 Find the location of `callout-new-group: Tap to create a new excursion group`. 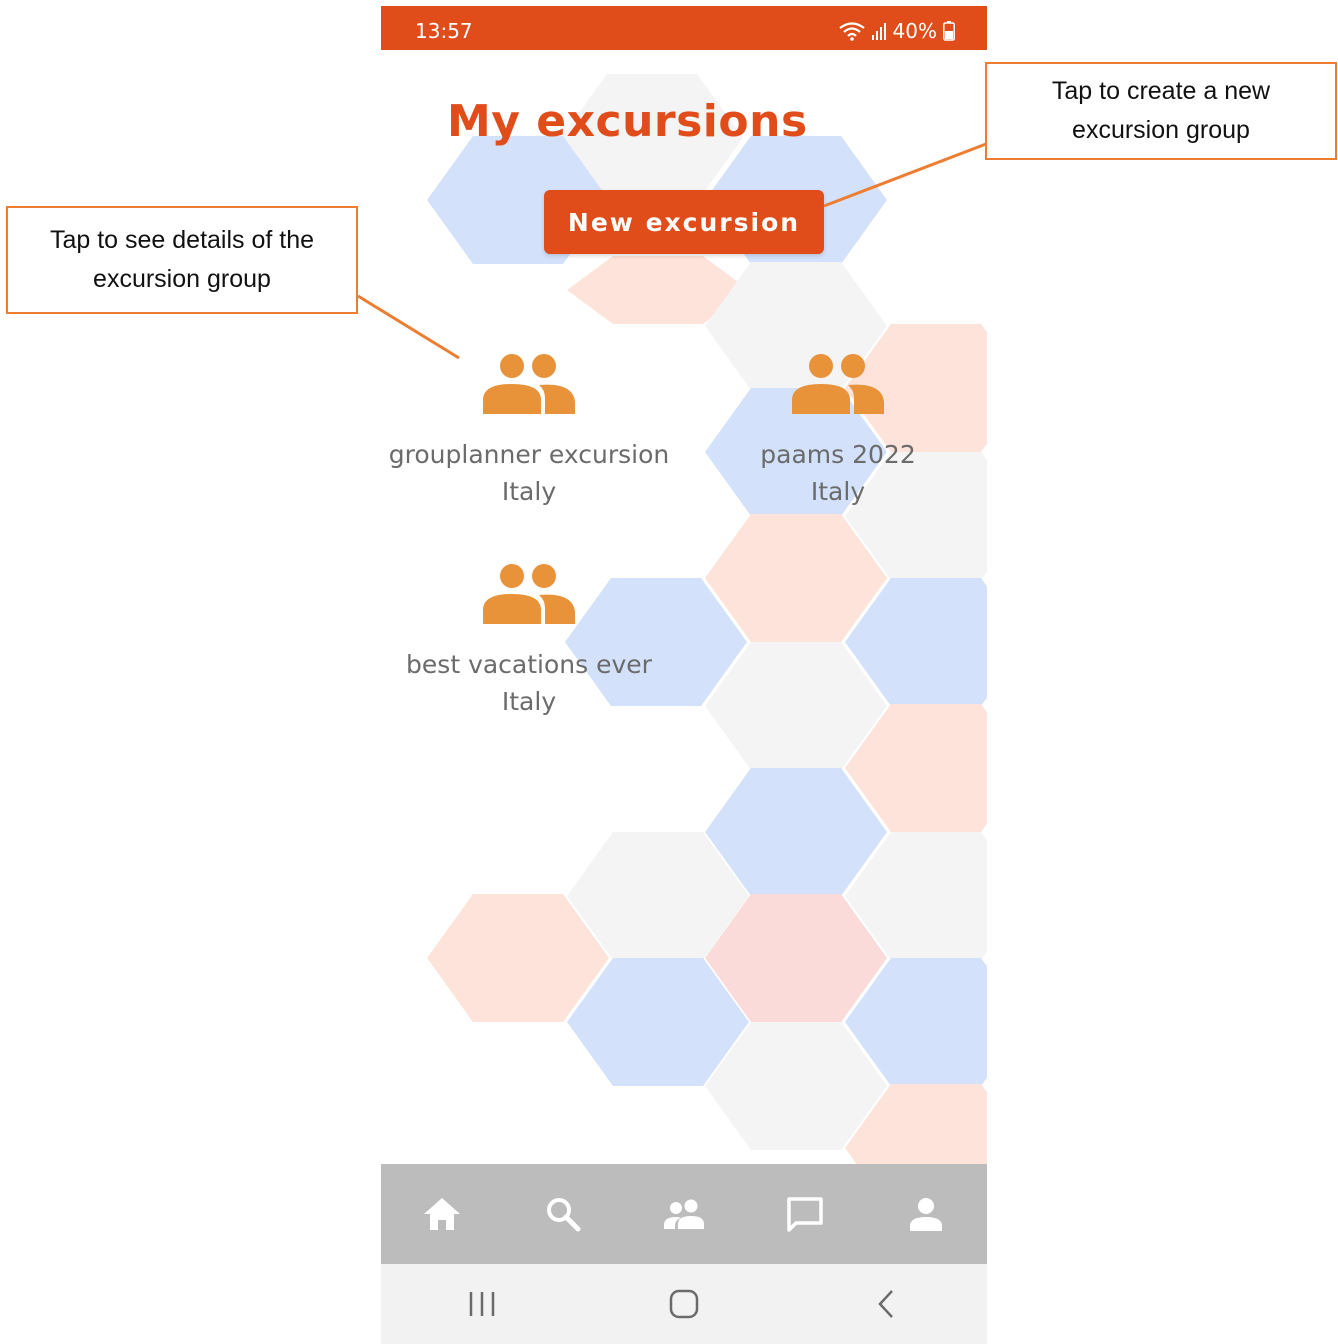

callout-new-group: Tap to create a new excursion group is located at coordinates (1161, 111).